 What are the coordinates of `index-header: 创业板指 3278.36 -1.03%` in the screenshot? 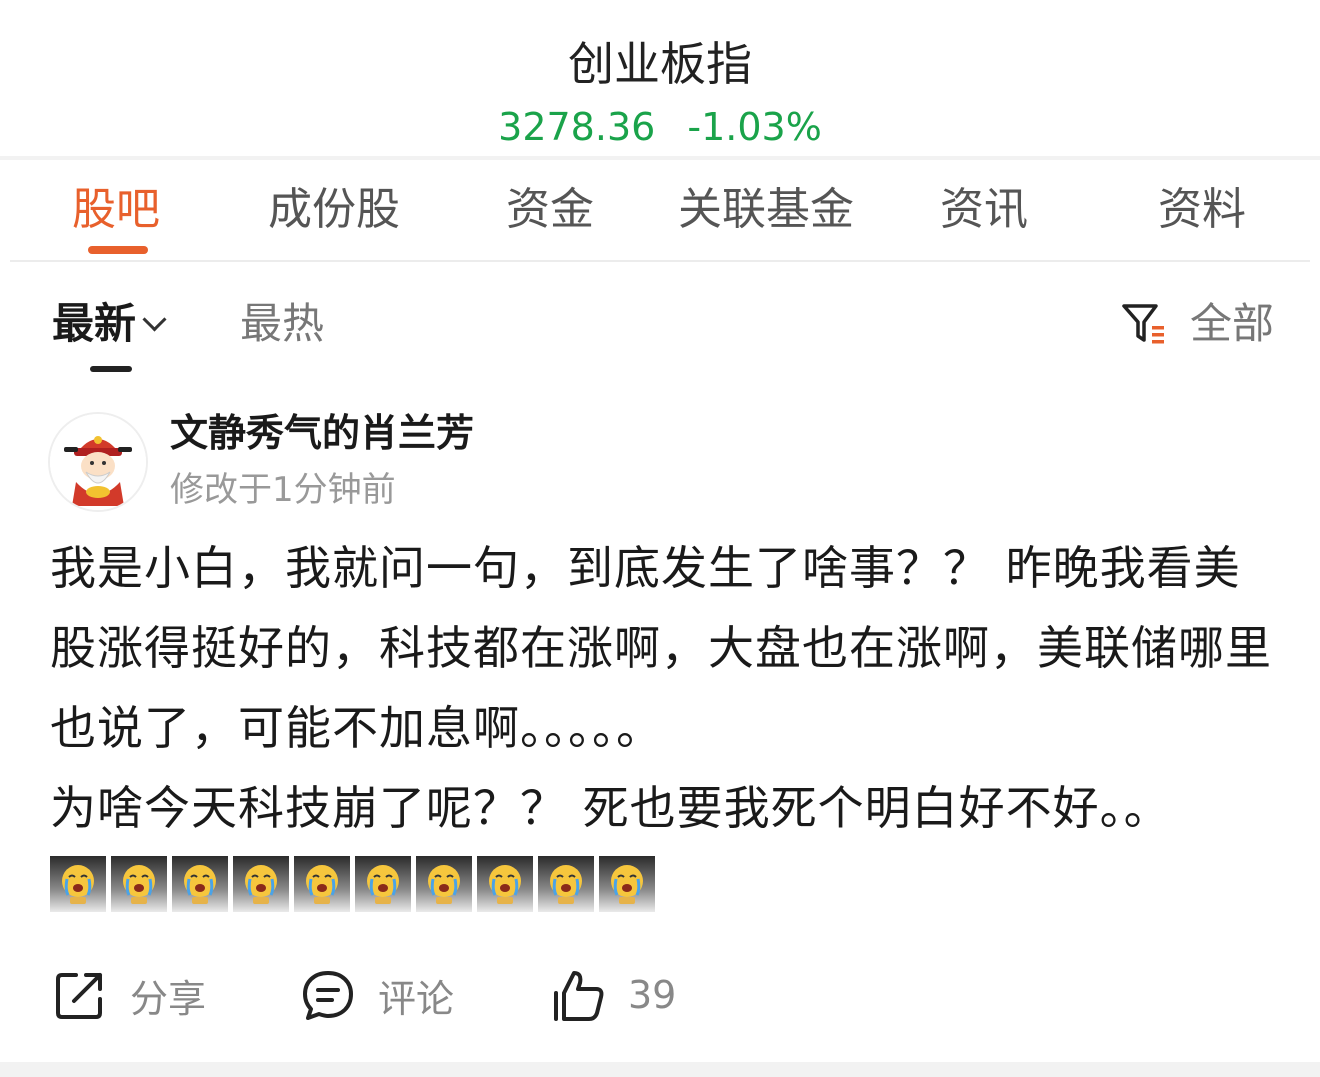 It's located at (660, 78).